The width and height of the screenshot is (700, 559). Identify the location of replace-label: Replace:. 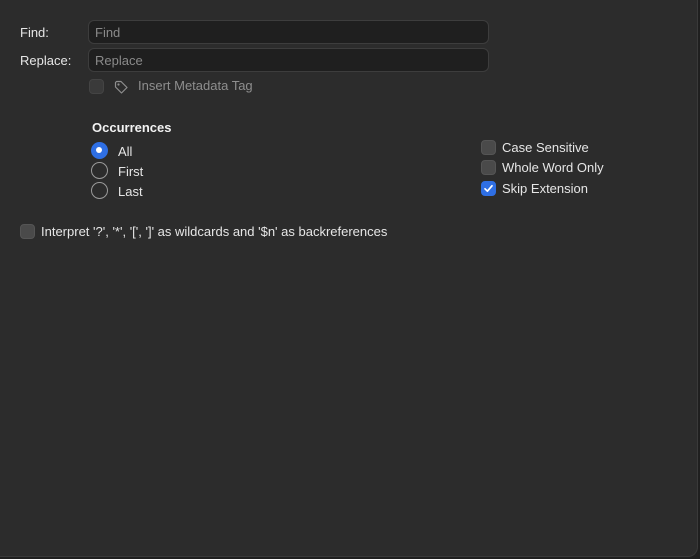
(46, 60).